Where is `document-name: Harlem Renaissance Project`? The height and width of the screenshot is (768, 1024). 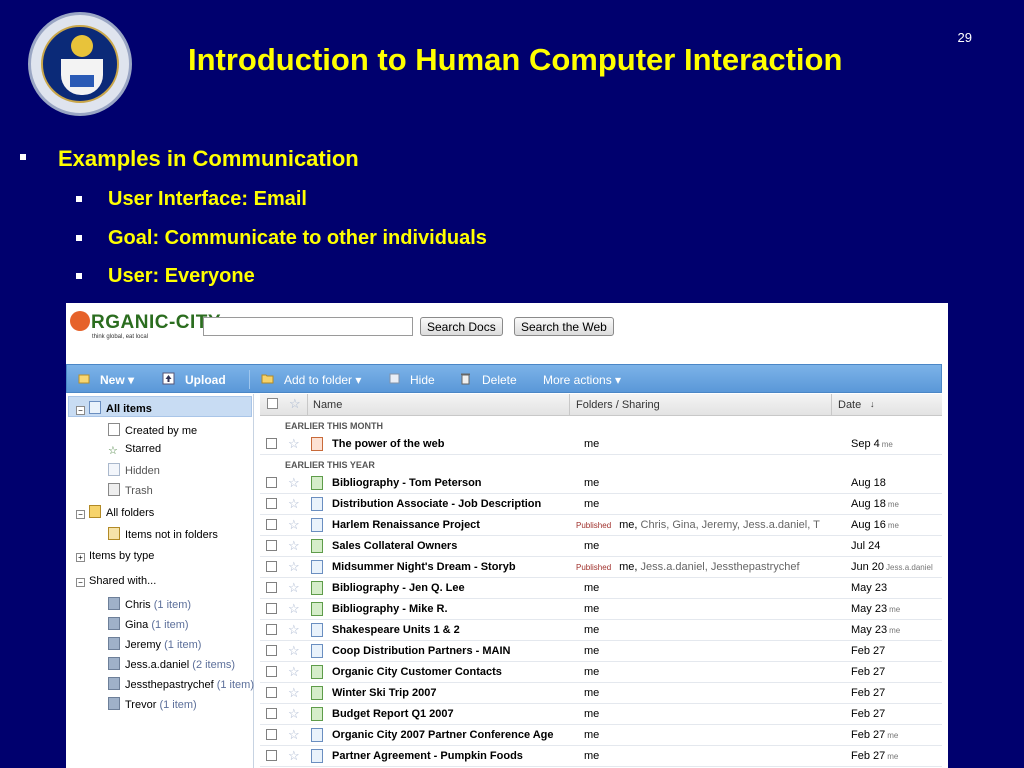 document-name: Harlem Renaissance Project is located at coordinates (443, 525).